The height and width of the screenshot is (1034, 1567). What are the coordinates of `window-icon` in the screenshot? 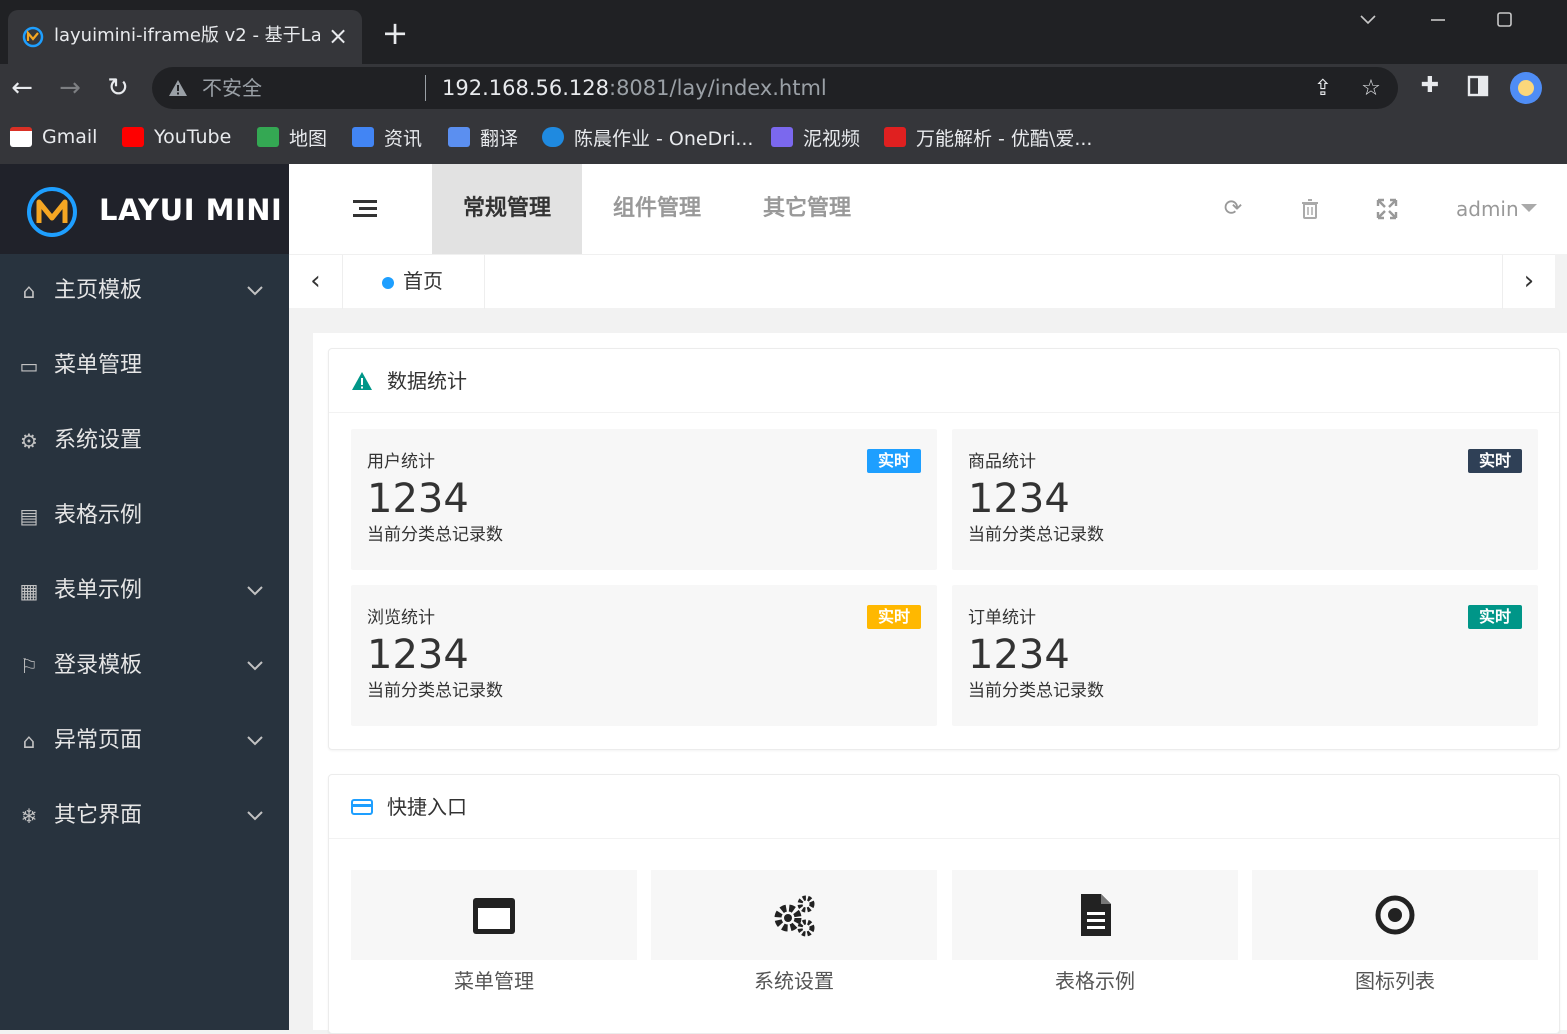 It's located at (494, 916).